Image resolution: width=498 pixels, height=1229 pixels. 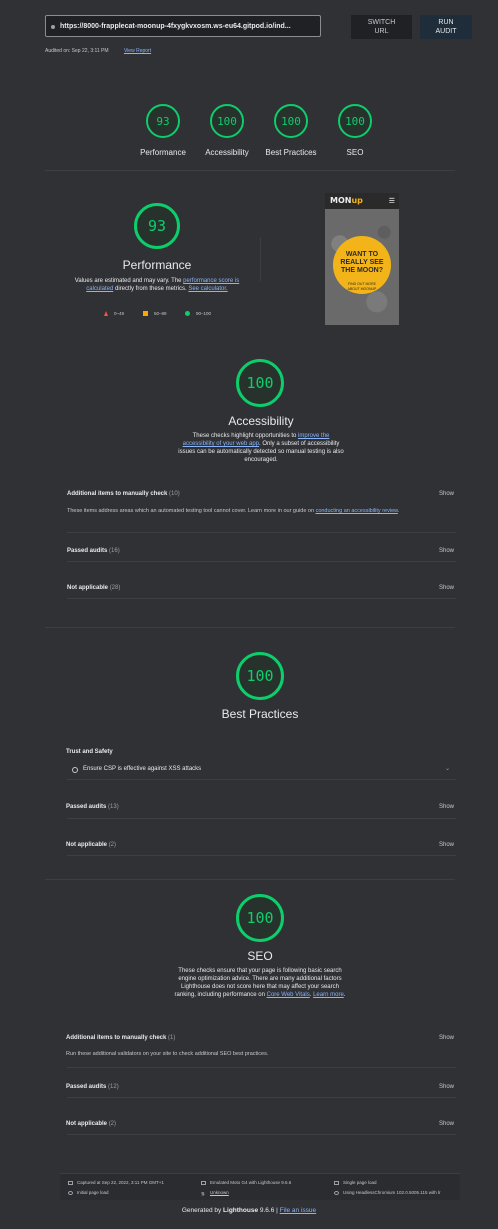 I want to click on bp-passed-audits-header: Passed audits (13), so click(x=92, y=807).